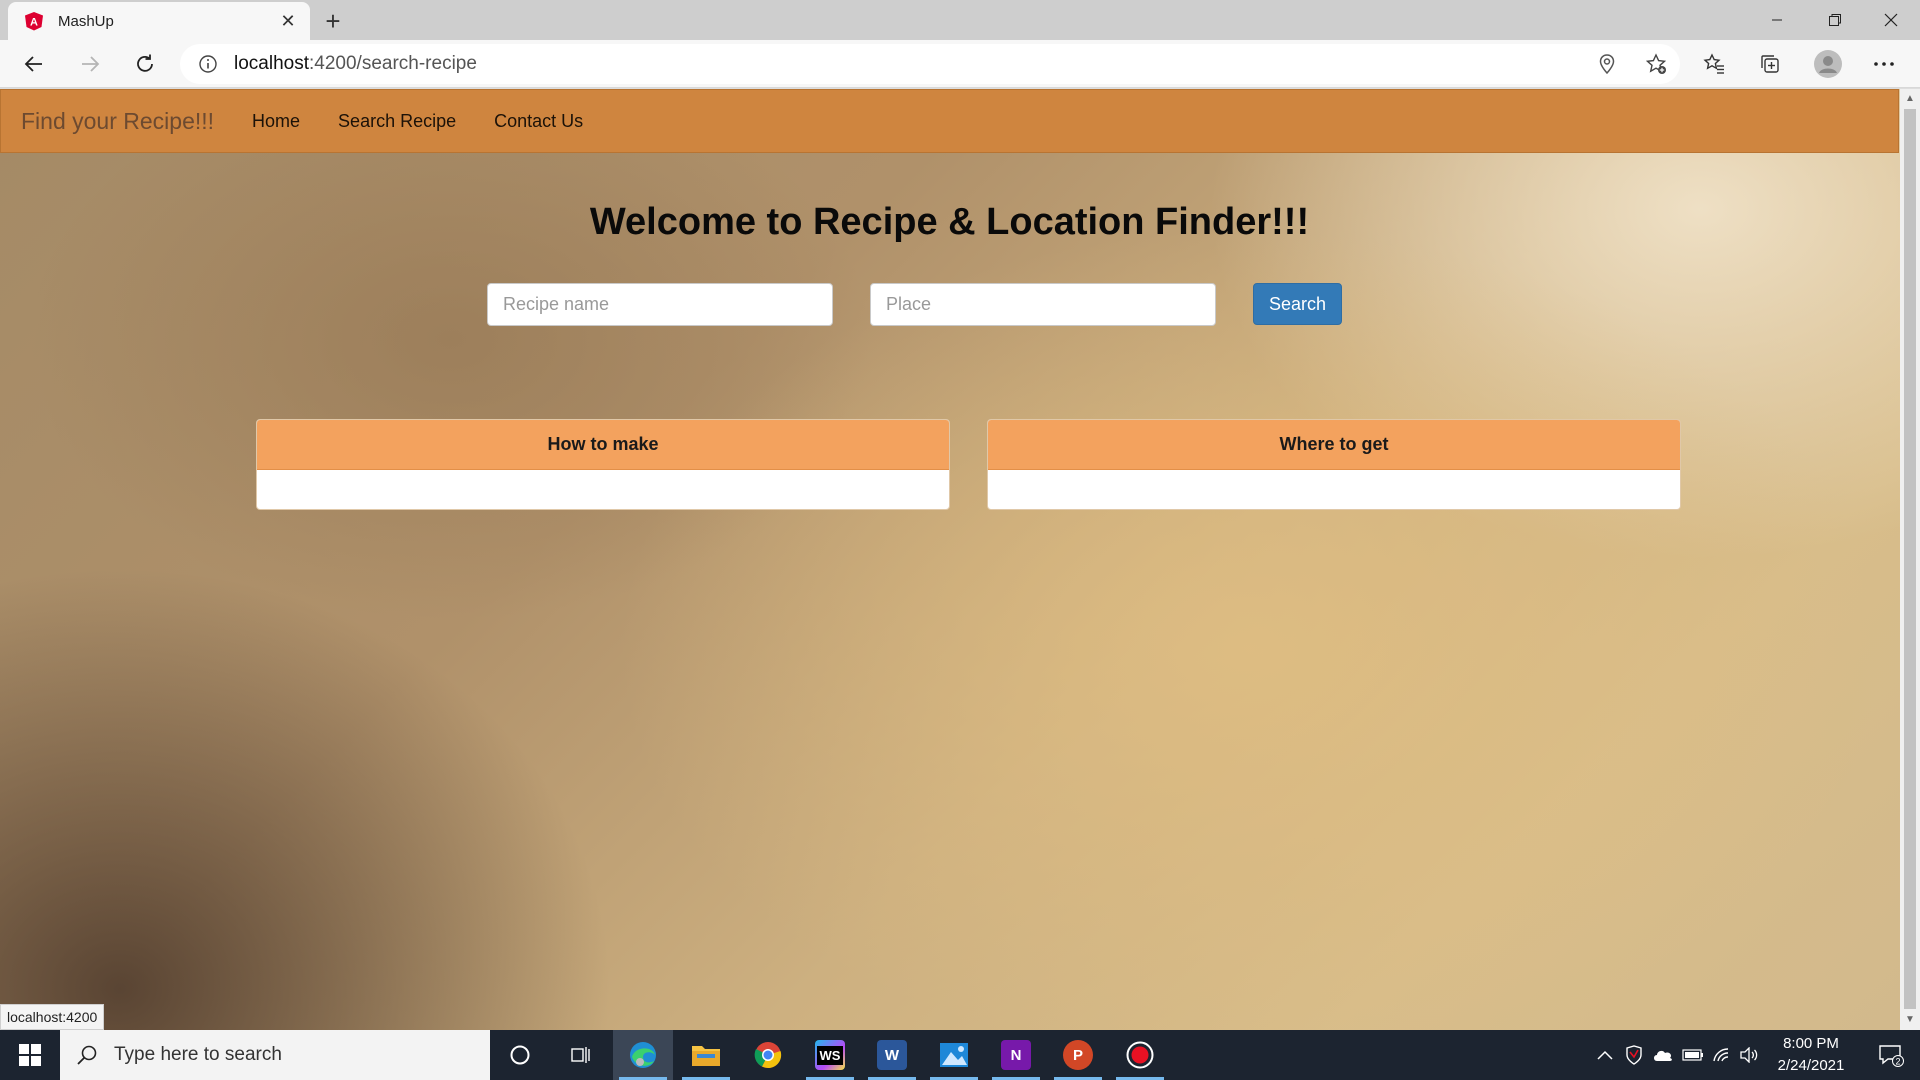 This screenshot has width=1920, height=1080. Describe the element at coordinates (1634, 1055) in the screenshot. I see `security-shield-icon` at that location.